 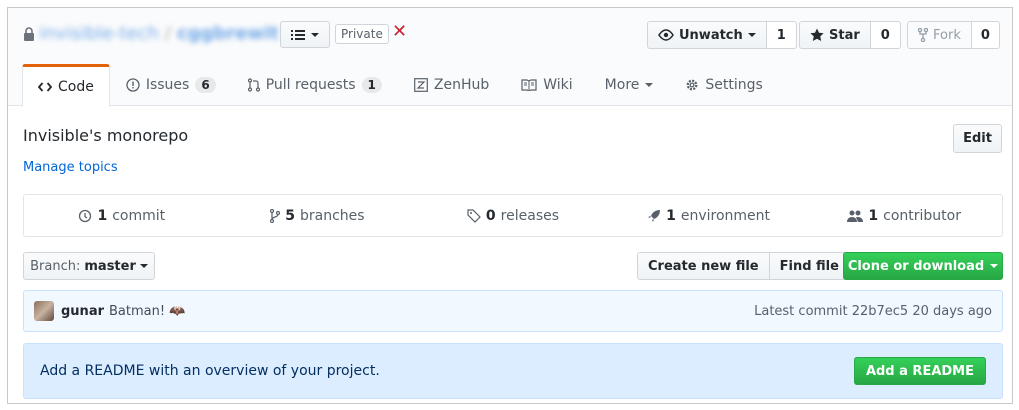 I want to click on manage-topics-link: Manage topics, so click(x=70, y=167).